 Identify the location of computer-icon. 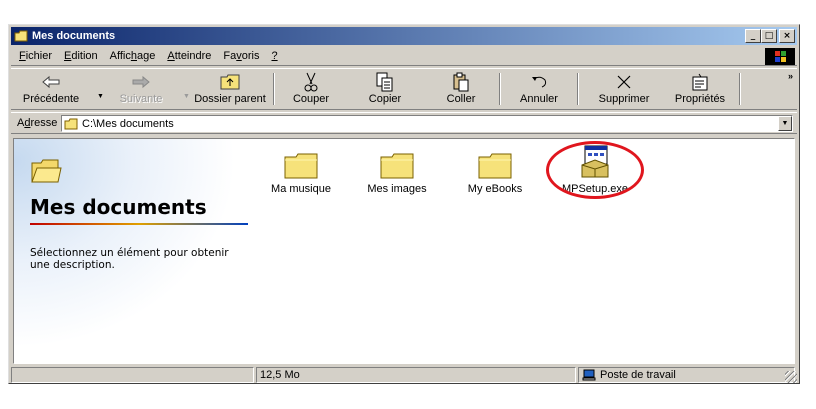
(589, 375).